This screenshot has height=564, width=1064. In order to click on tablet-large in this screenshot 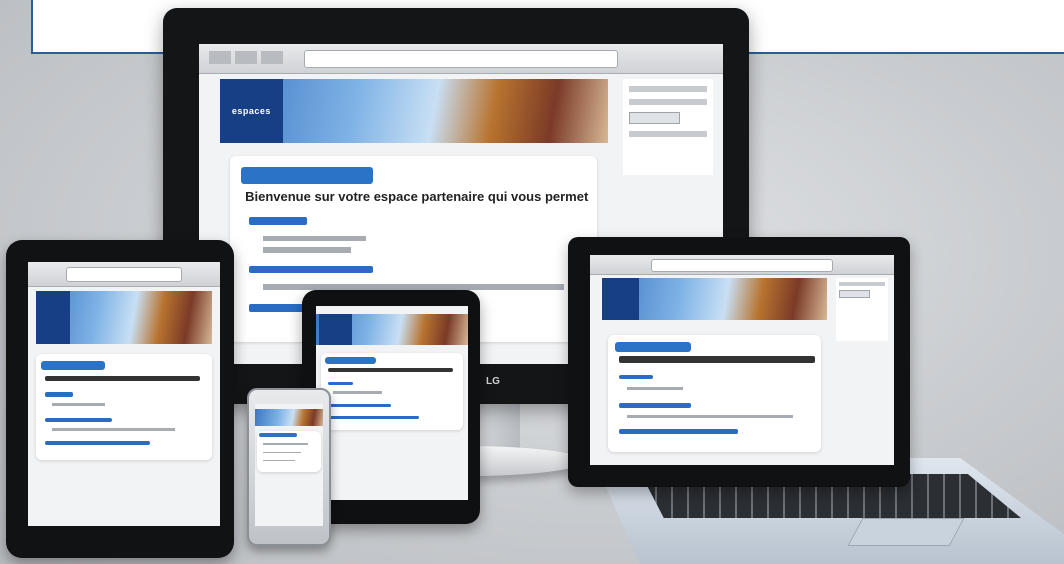, I will do `click(120, 399)`.